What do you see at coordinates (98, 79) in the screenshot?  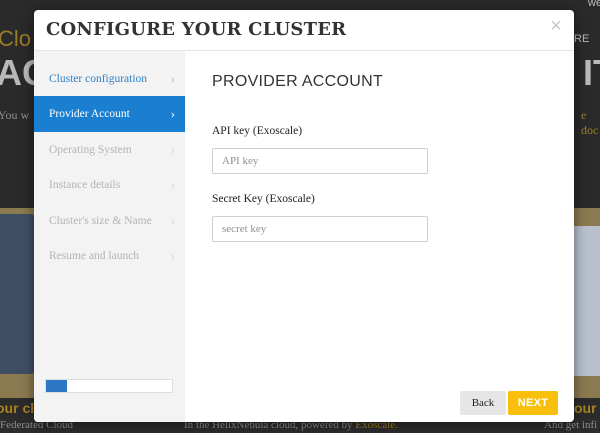 I see `step-label: Cluster configuration` at bounding box center [98, 79].